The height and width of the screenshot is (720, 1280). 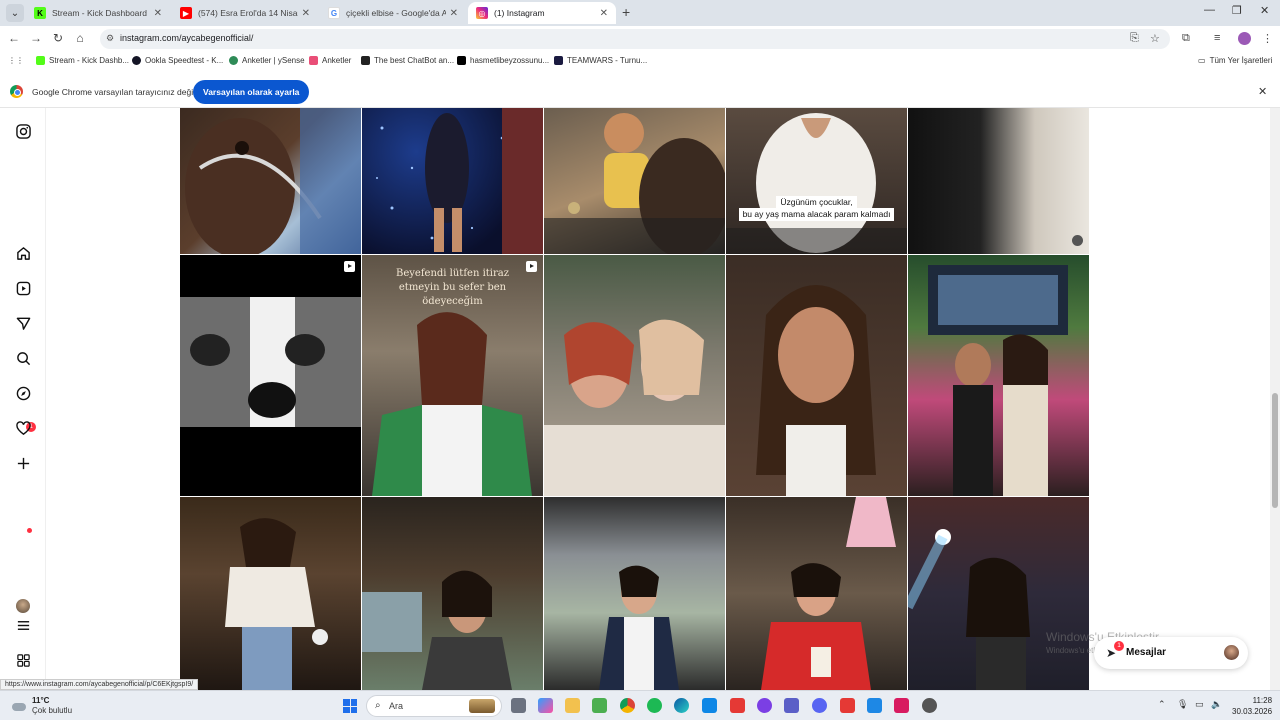 What do you see at coordinates (816, 214) in the screenshot?
I see `post-caption: bu ay yaş mama alacak param kalmadı` at bounding box center [816, 214].